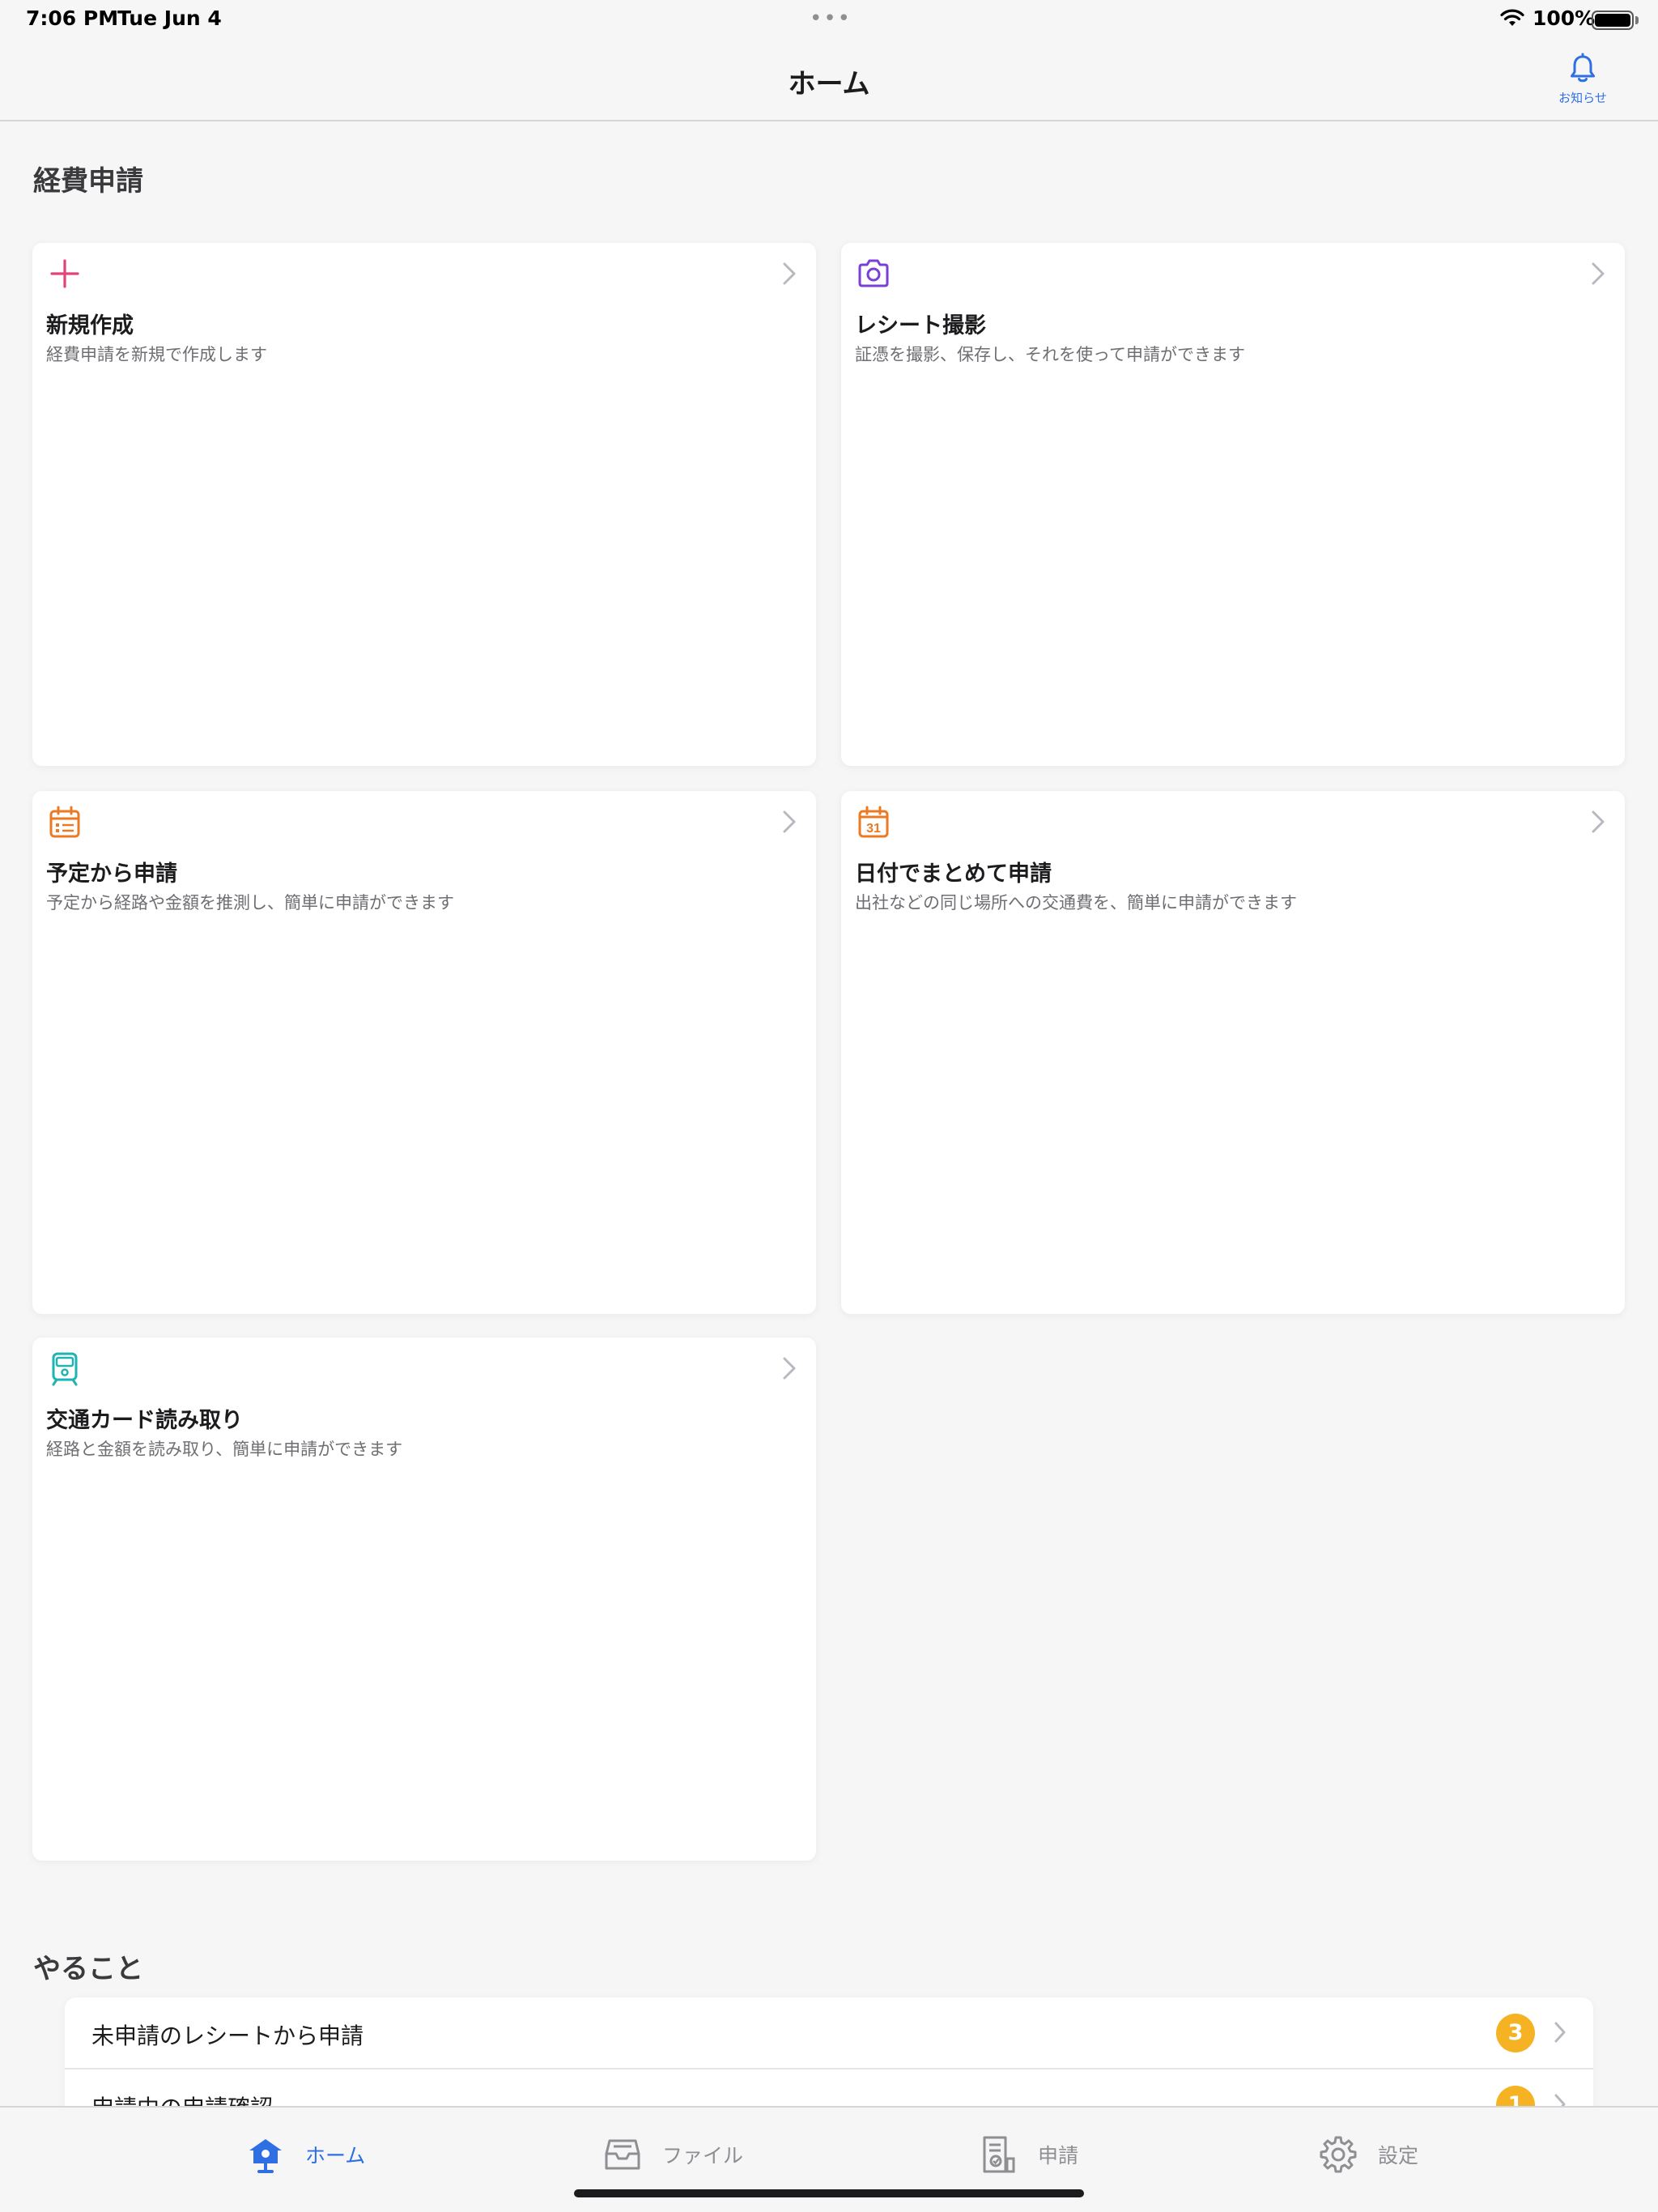 Image resolution: width=1658 pixels, height=2212 pixels. I want to click on notice-button: お知らせ, so click(1582, 79).